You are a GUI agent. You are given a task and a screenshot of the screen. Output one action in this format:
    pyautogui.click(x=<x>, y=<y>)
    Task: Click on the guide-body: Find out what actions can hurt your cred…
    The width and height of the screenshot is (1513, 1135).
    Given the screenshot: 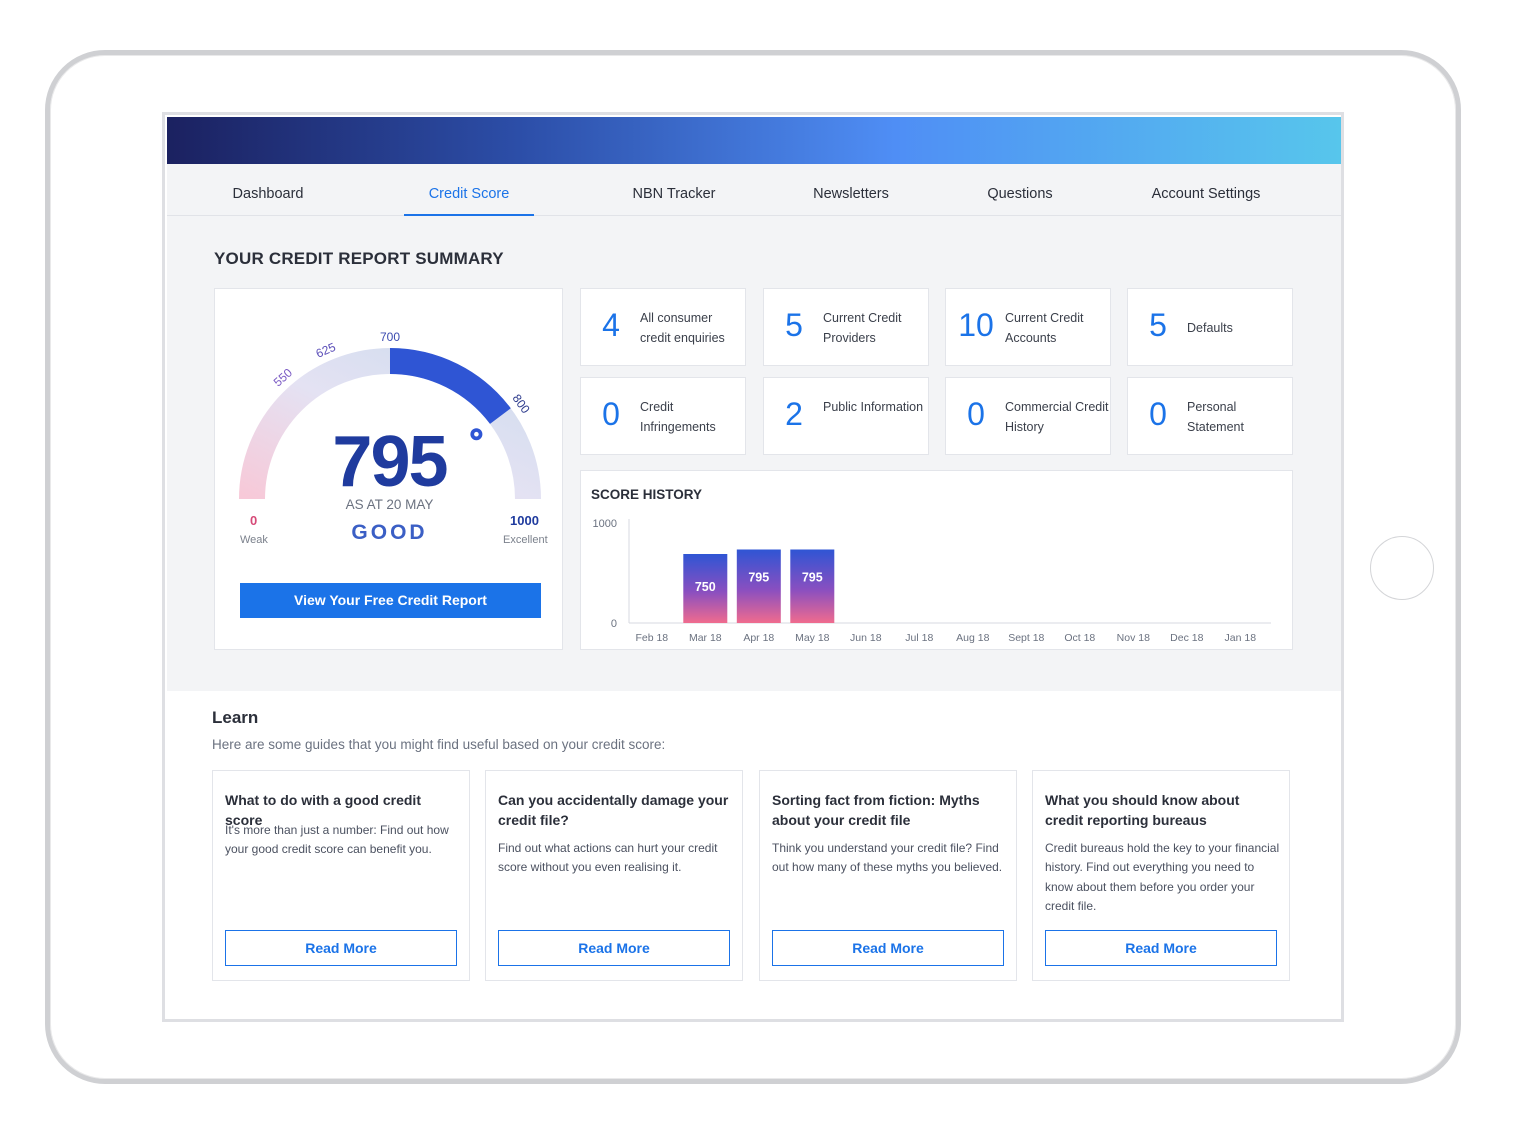 What is the action you would take?
    pyautogui.click(x=608, y=858)
    